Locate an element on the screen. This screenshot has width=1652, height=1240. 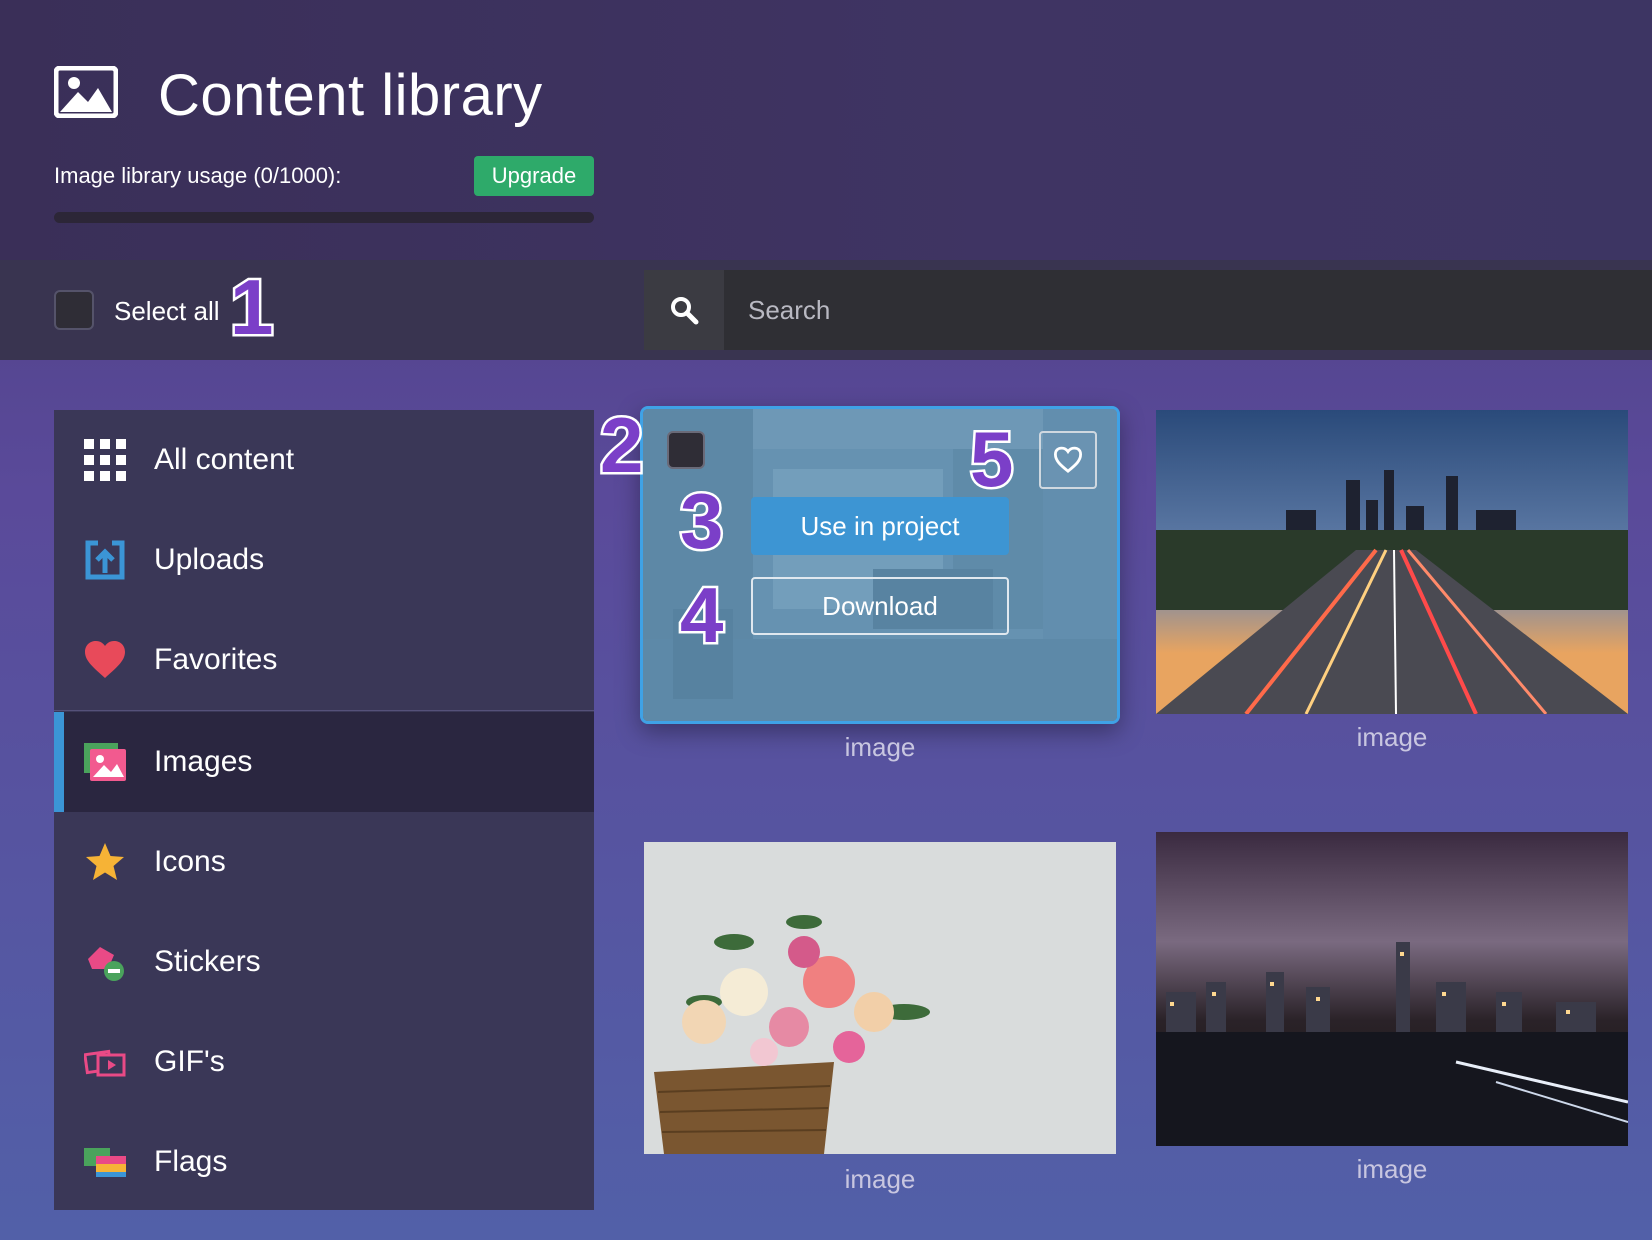
select-all-checkbox is located at coordinates (74, 310).